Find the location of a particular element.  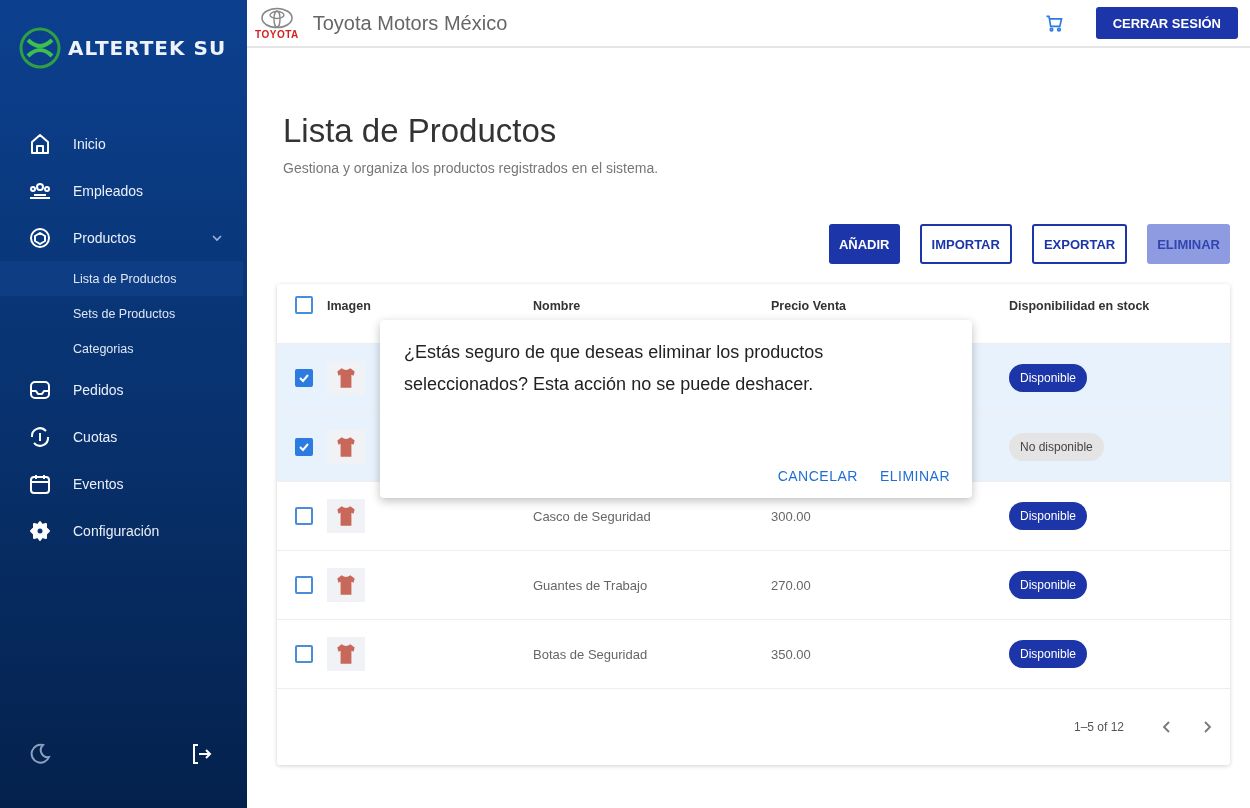

pagination-text: 1–5 of 12 is located at coordinates (1098, 727).